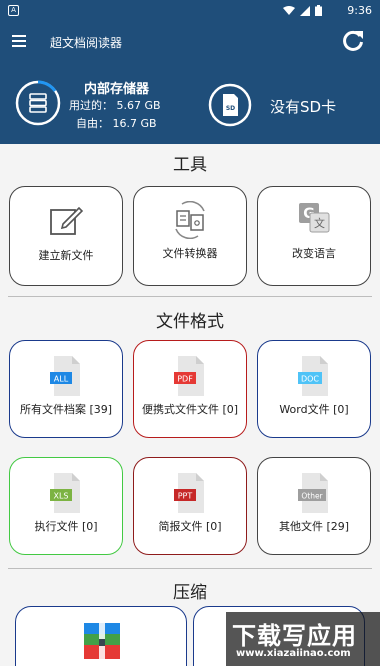 Image resolution: width=380 pixels, height=666 pixels. I want to click on compress-section-title: 压缩, so click(190, 593).